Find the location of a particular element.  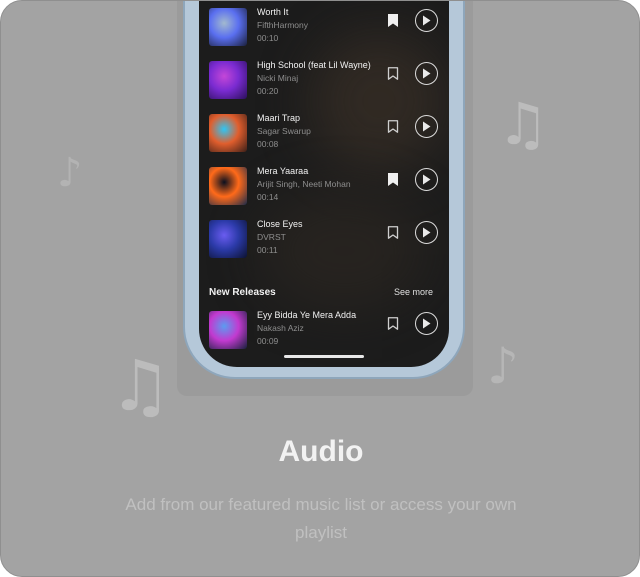

new-releases-header: New Releases See more is located at coordinates (325, 294).